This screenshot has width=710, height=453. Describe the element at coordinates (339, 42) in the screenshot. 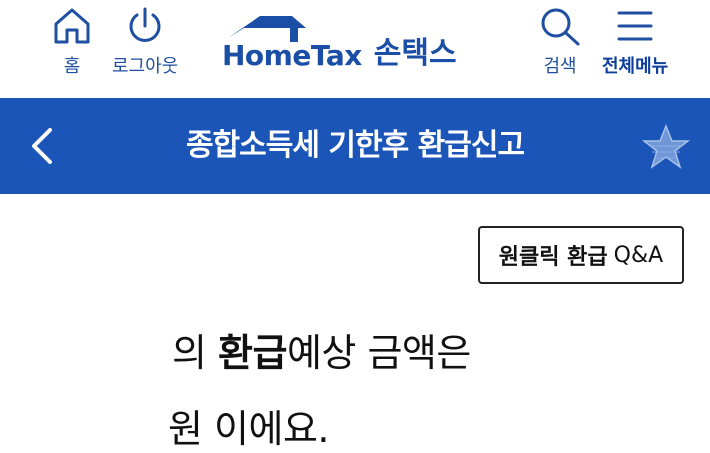

I see `hometax-logo: HomeTax 손택스` at that location.